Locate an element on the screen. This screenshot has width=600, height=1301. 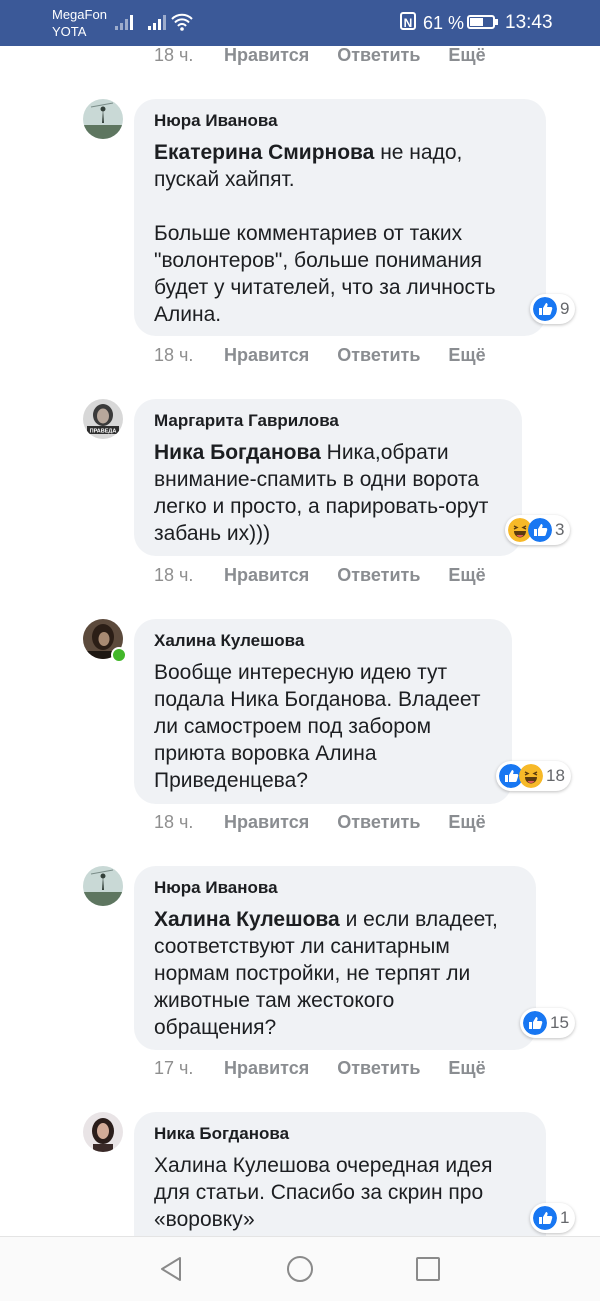
action-row: 17 ч. Нравится Ответить Ещё is located at coordinates (334, 1068).